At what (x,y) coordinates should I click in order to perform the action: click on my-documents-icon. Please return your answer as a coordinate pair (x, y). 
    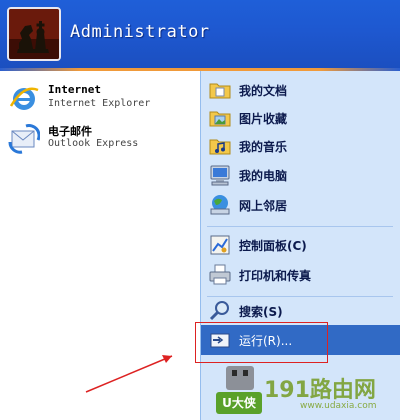
    Looking at the image, I should click on (220, 91).